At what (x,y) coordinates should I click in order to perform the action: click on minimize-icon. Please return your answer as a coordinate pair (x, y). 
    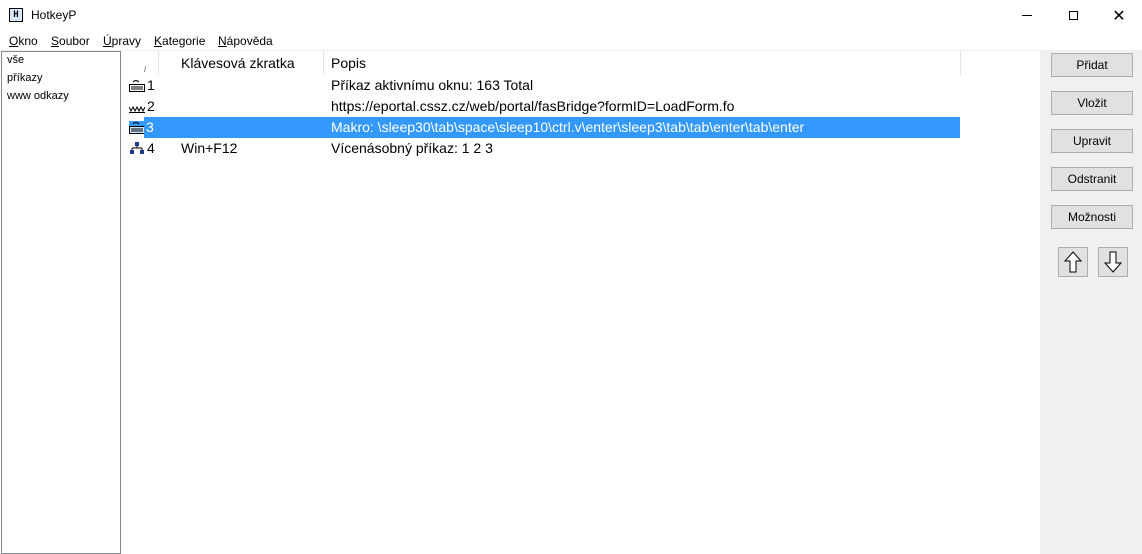
    Looking at the image, I should click on (1027, 15).